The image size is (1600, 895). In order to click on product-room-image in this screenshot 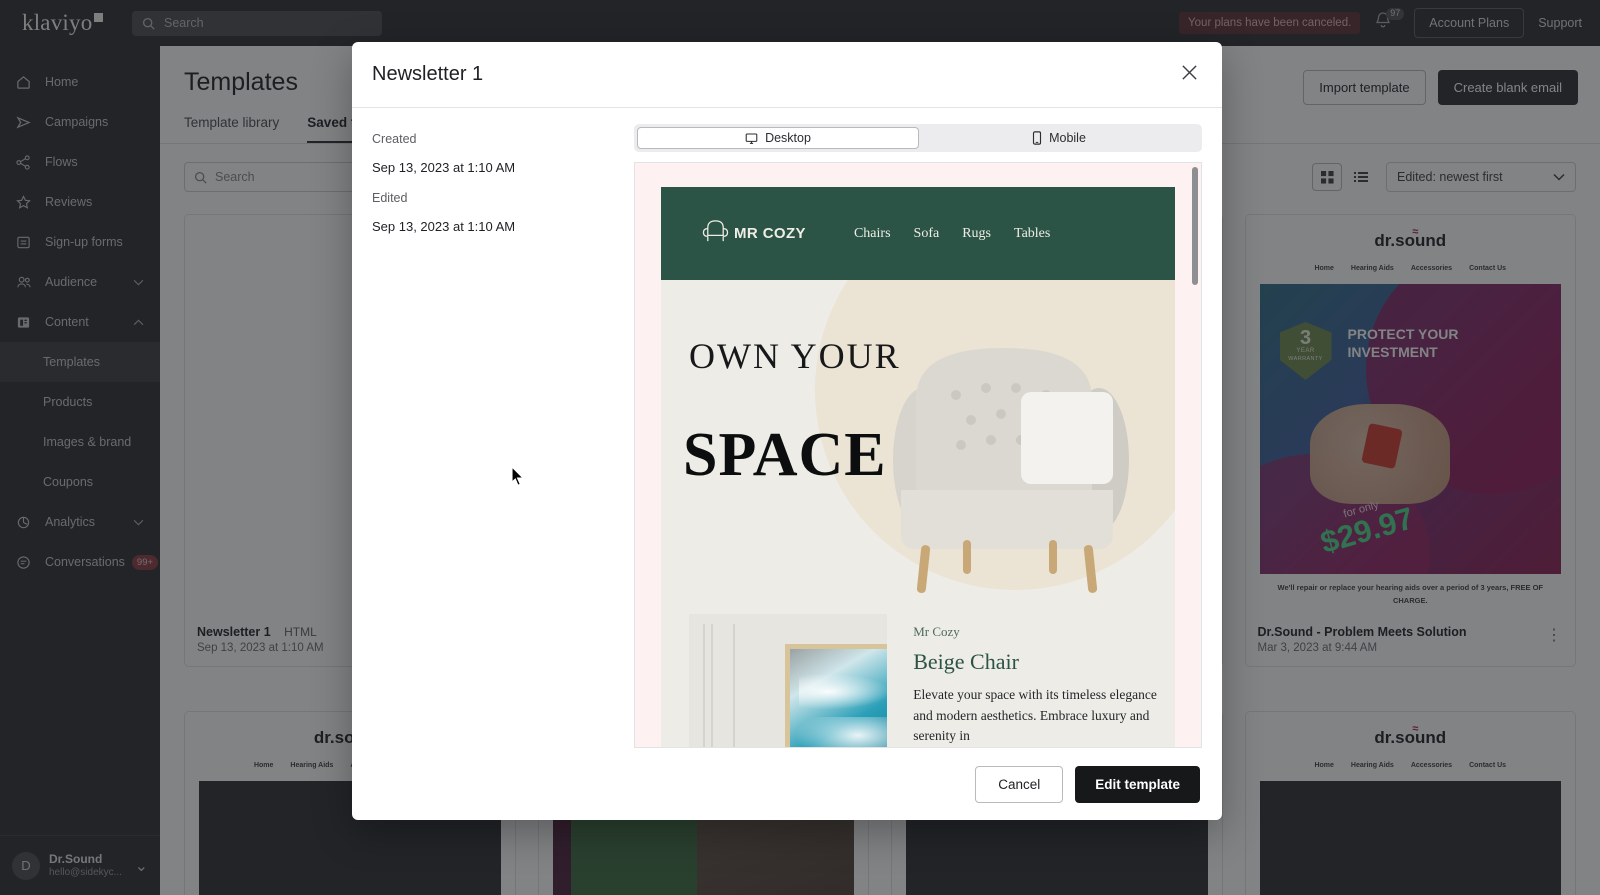, I will do `click(788, 680)`.